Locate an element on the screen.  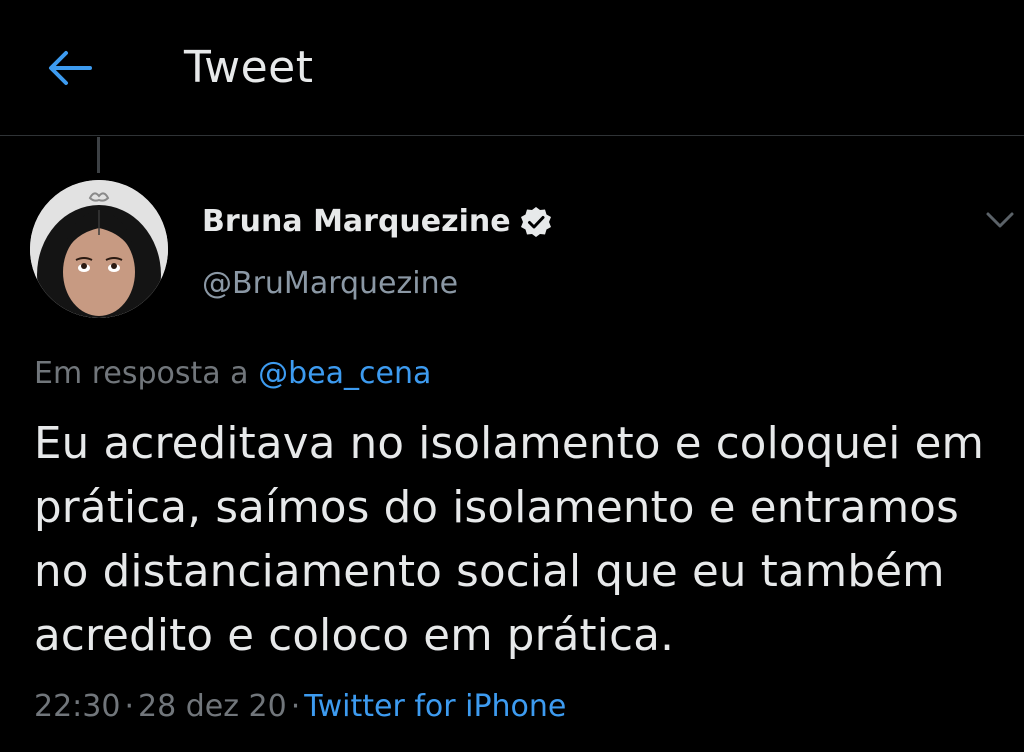
tweet-menu-button is located at coordinates (1000, 220).